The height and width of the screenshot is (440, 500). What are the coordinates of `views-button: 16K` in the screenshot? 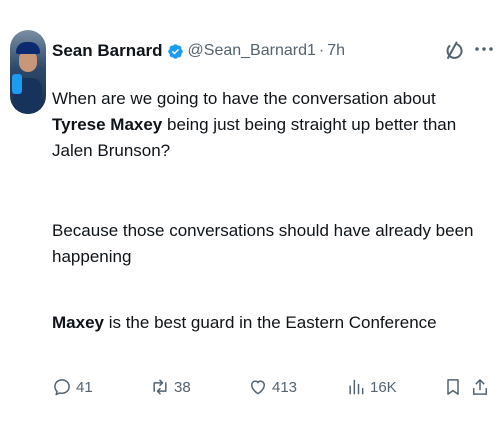 It's located at (371, 387).